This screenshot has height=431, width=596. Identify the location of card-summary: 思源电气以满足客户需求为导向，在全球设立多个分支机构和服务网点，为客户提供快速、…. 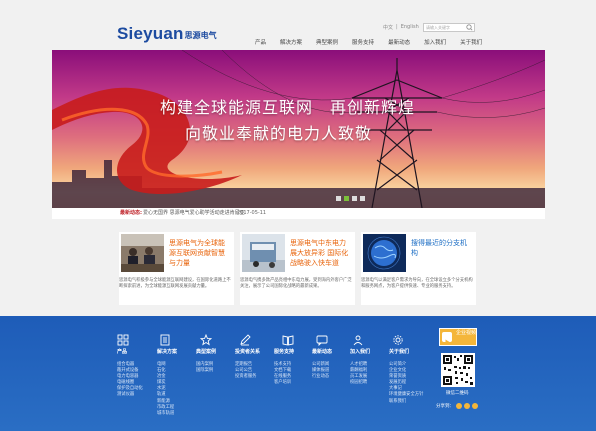
(417, 284).